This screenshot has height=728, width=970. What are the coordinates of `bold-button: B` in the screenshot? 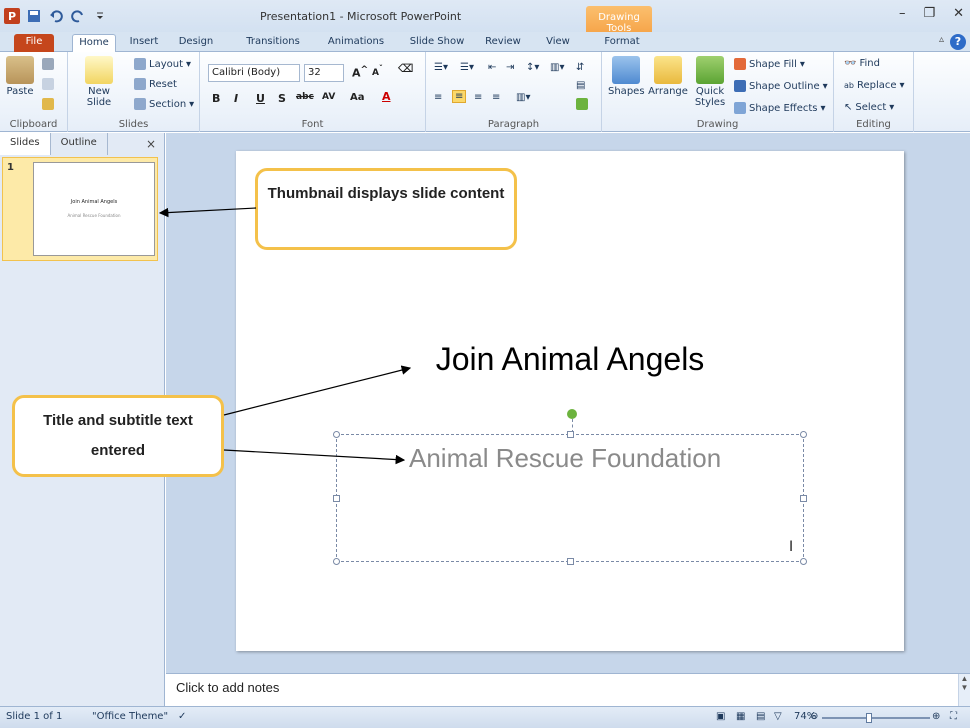 It's located at (216, 98).